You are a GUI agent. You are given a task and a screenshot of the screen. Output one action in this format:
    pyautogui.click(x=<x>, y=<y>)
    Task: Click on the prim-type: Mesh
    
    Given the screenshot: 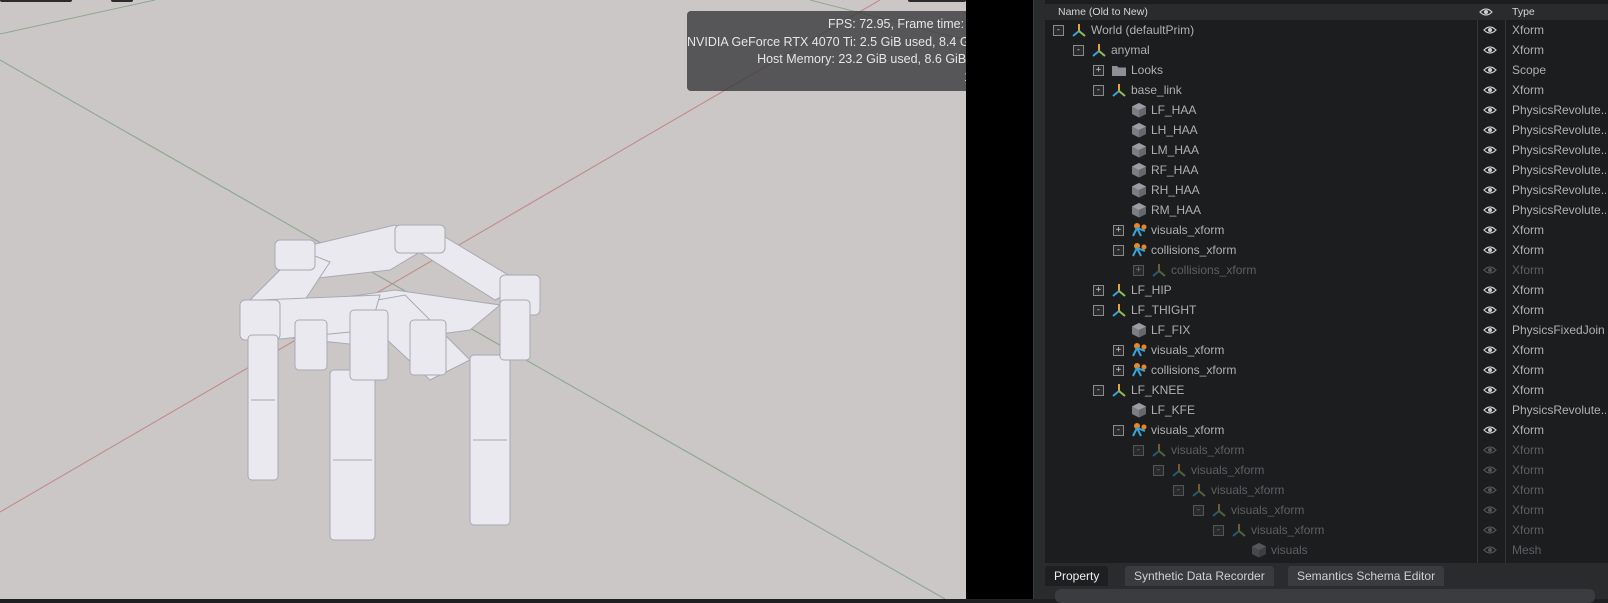 What is the action you would take?
    pyautogui.click(x=1527, y=550)
    